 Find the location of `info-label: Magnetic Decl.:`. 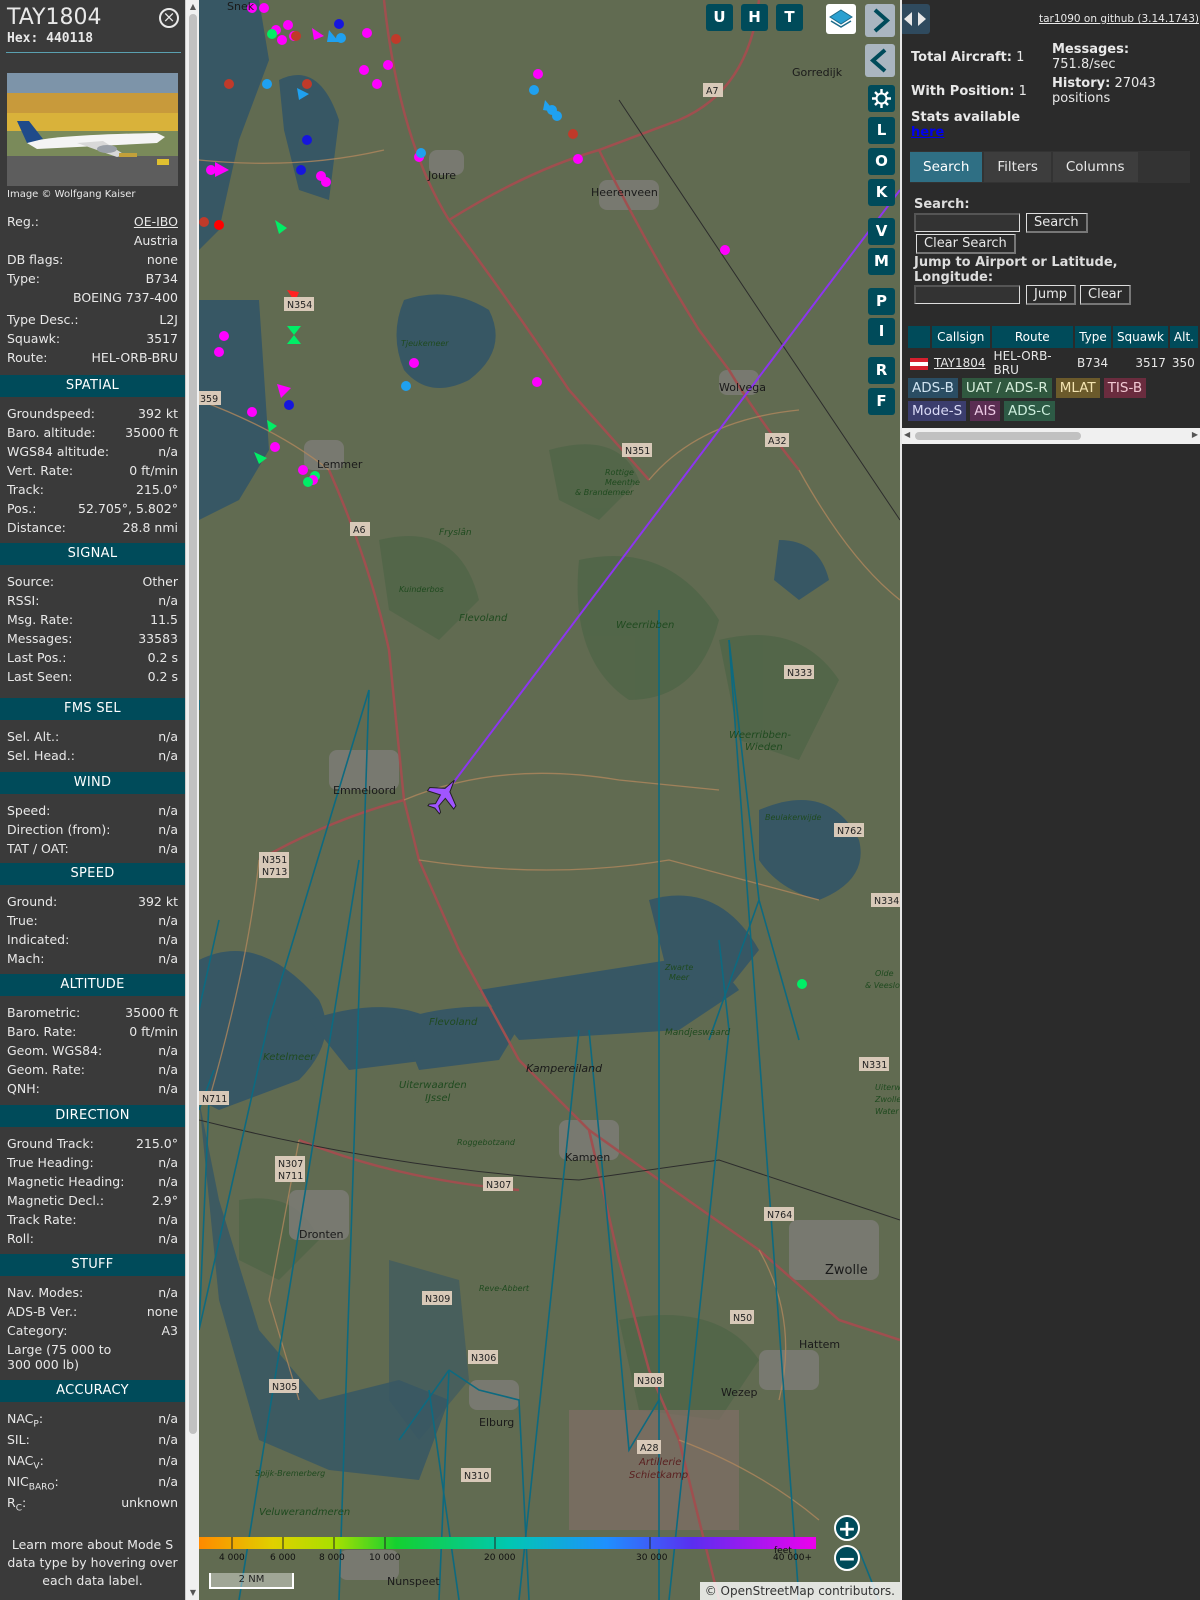

info-label: Magnetic Decl.: is located at coordinates (55, 1201).